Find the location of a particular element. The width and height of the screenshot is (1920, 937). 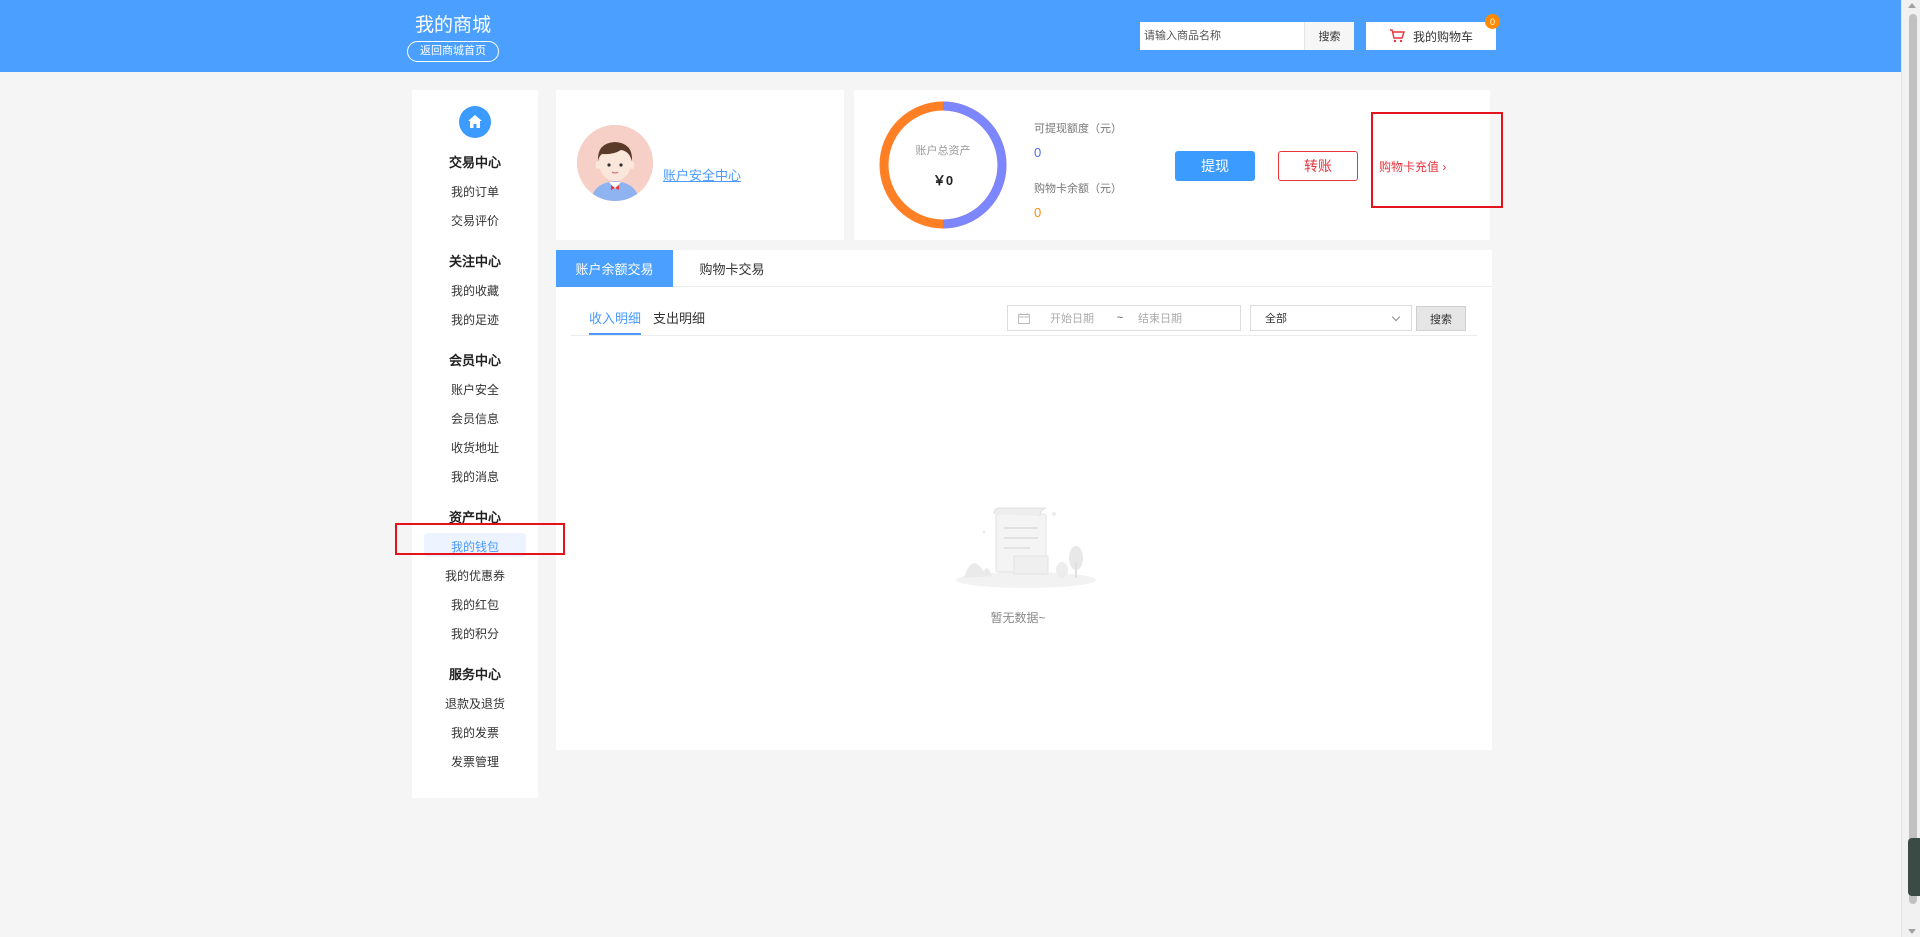

brand: 我的商城 返回商城首页 is located at coordinates (453, 36).